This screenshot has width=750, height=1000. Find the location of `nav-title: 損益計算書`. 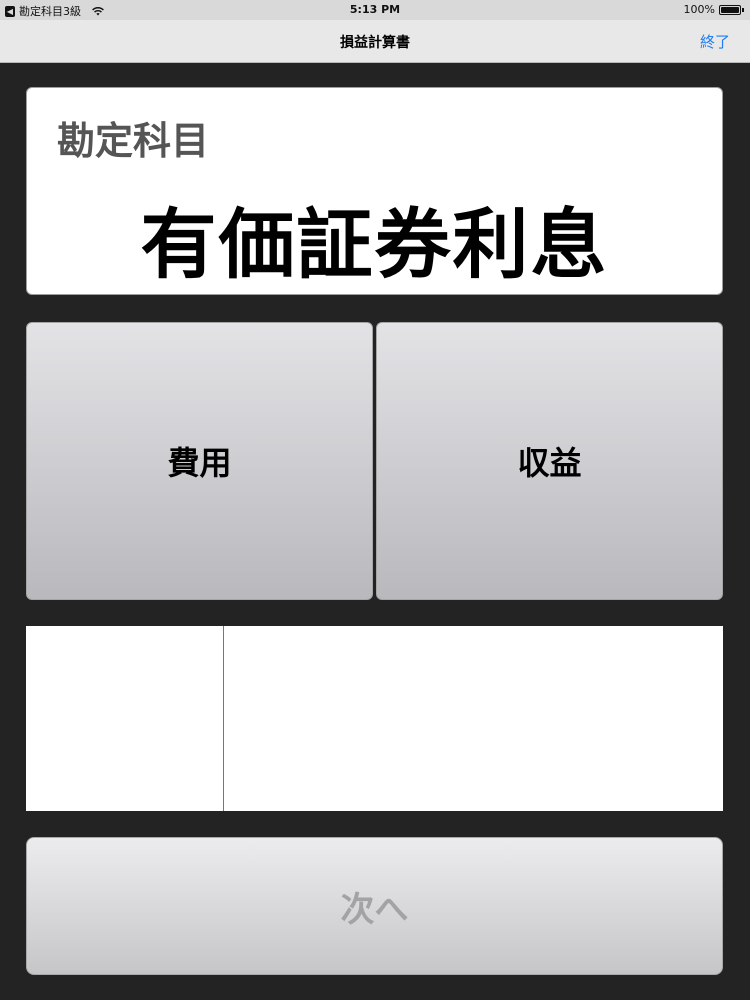

nav-title: 損益計算書 is located at coordinates (375, 43).